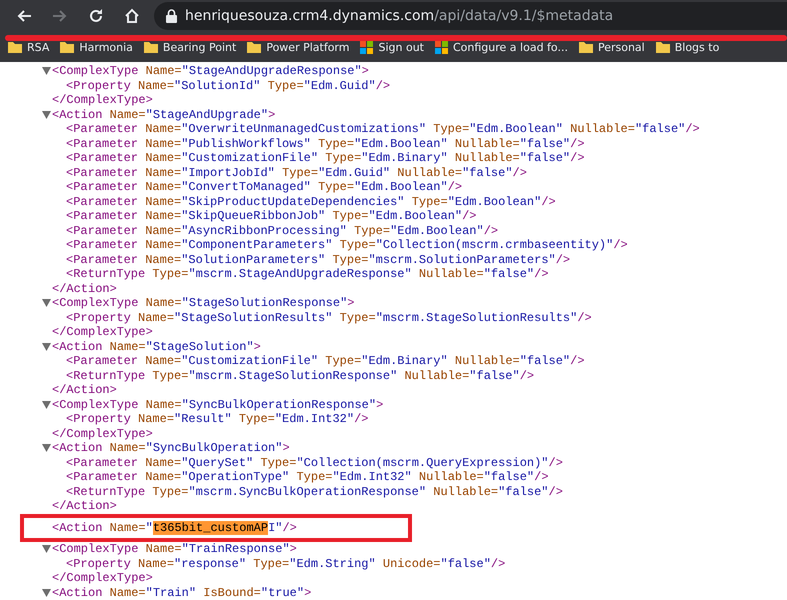 The width and height of the screenshot is (787, 600). Describe the element at coordinates (314, 491) in the screenshot. I see `code-line: <ReturnType Type="mscrm.SyncBulkOperationResponse" Nullable="false"/>` at that location.